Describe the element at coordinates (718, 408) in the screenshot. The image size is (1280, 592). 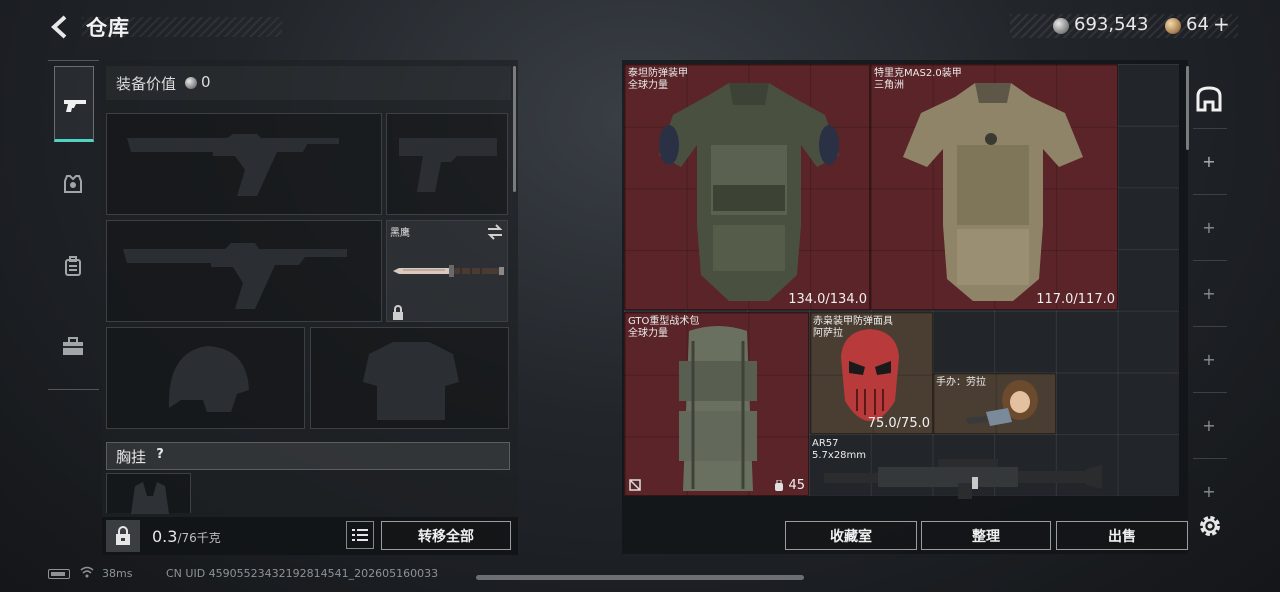
I see `backpack-image` at that location.